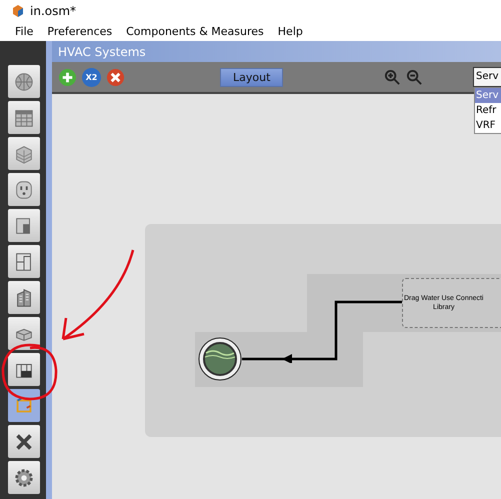  What do you see at coordinates (488, 110) in the screenshot?
I see `dropdown-option: Refr` at bounding box center [488, 110].